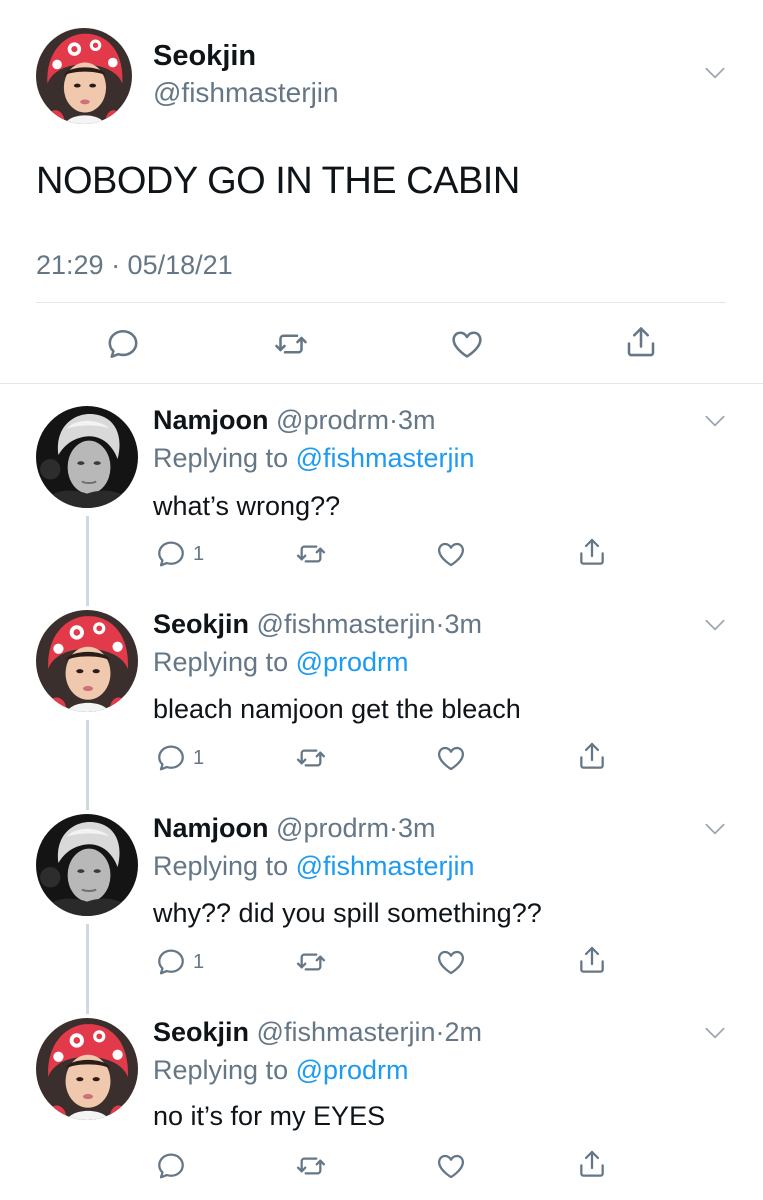 Image resolution: width=763 pixels, height=1200 pixels. I want to click on main-tweet-timestamp: 21:29 · 05/18/21, so click(134, 265).